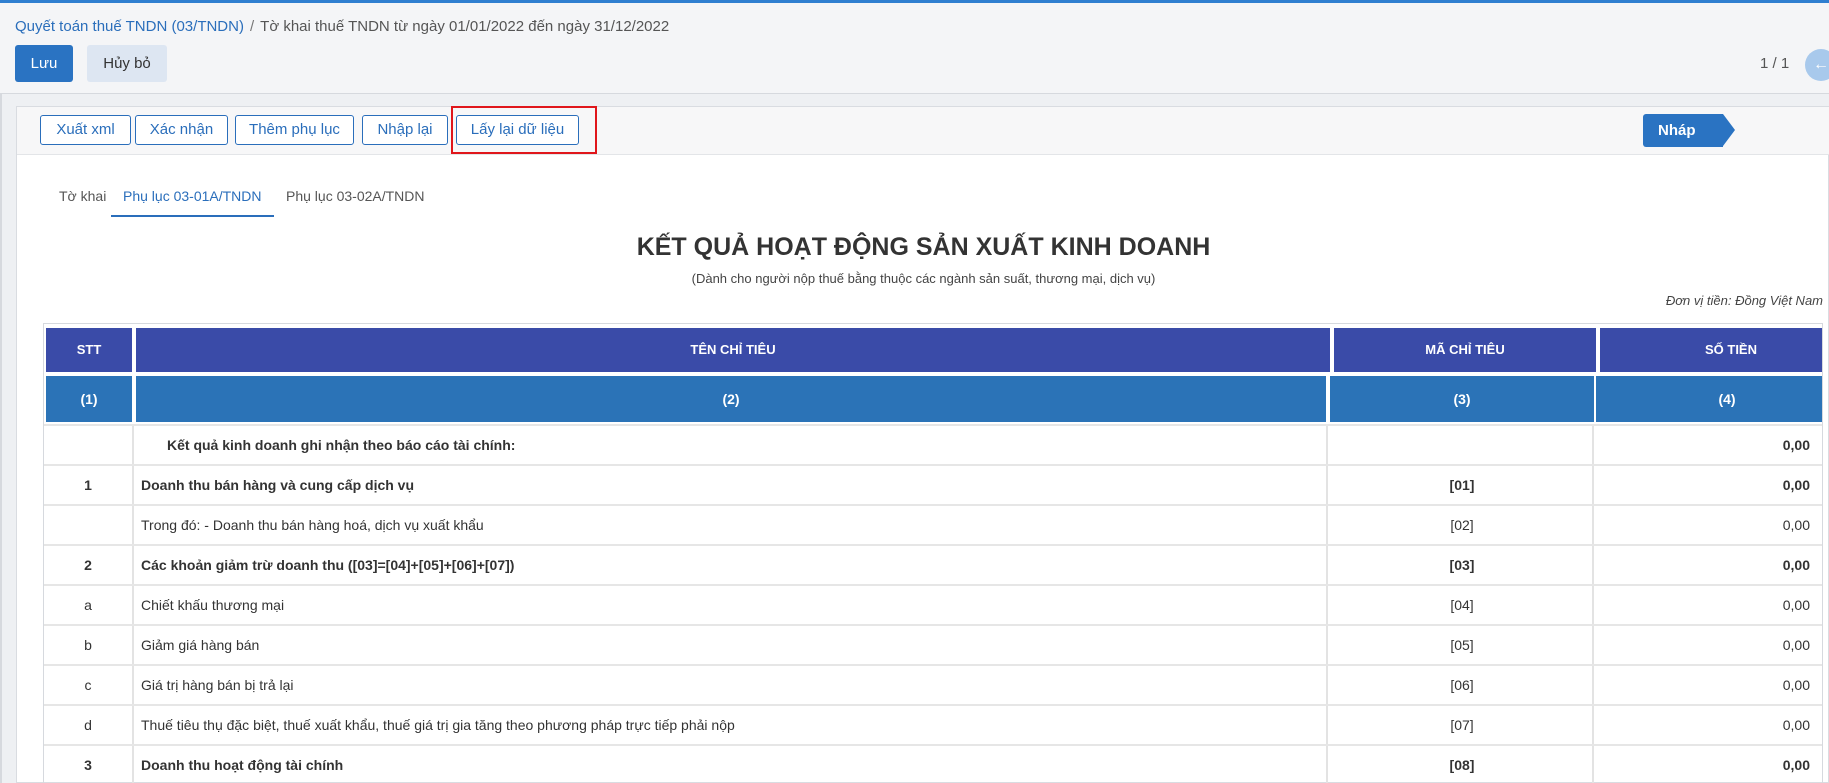 This screenshot has height=783, width=1829. I want to click on back-arrow-icon: ←, so click(1817, 65).